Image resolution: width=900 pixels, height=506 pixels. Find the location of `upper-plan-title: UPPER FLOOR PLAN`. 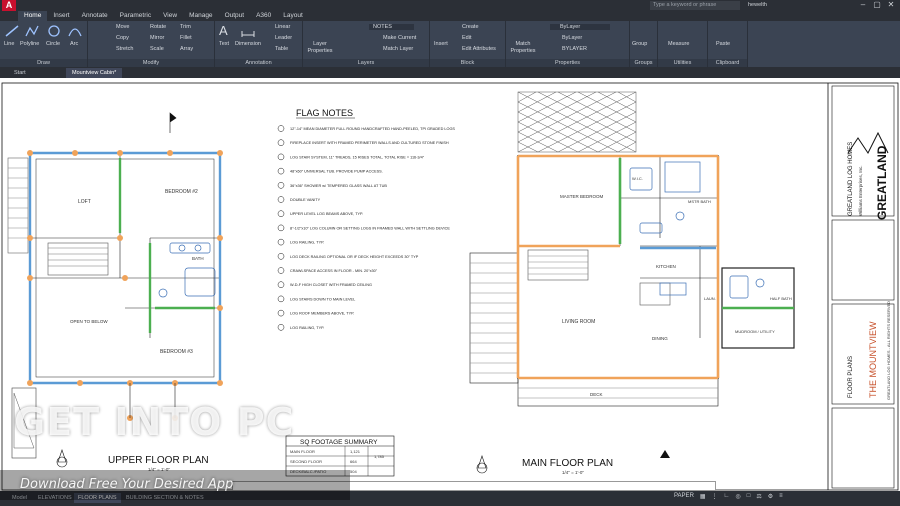

upper-plan-title: UPPER FLOOR PLAN is located at coordinates (158, 460).